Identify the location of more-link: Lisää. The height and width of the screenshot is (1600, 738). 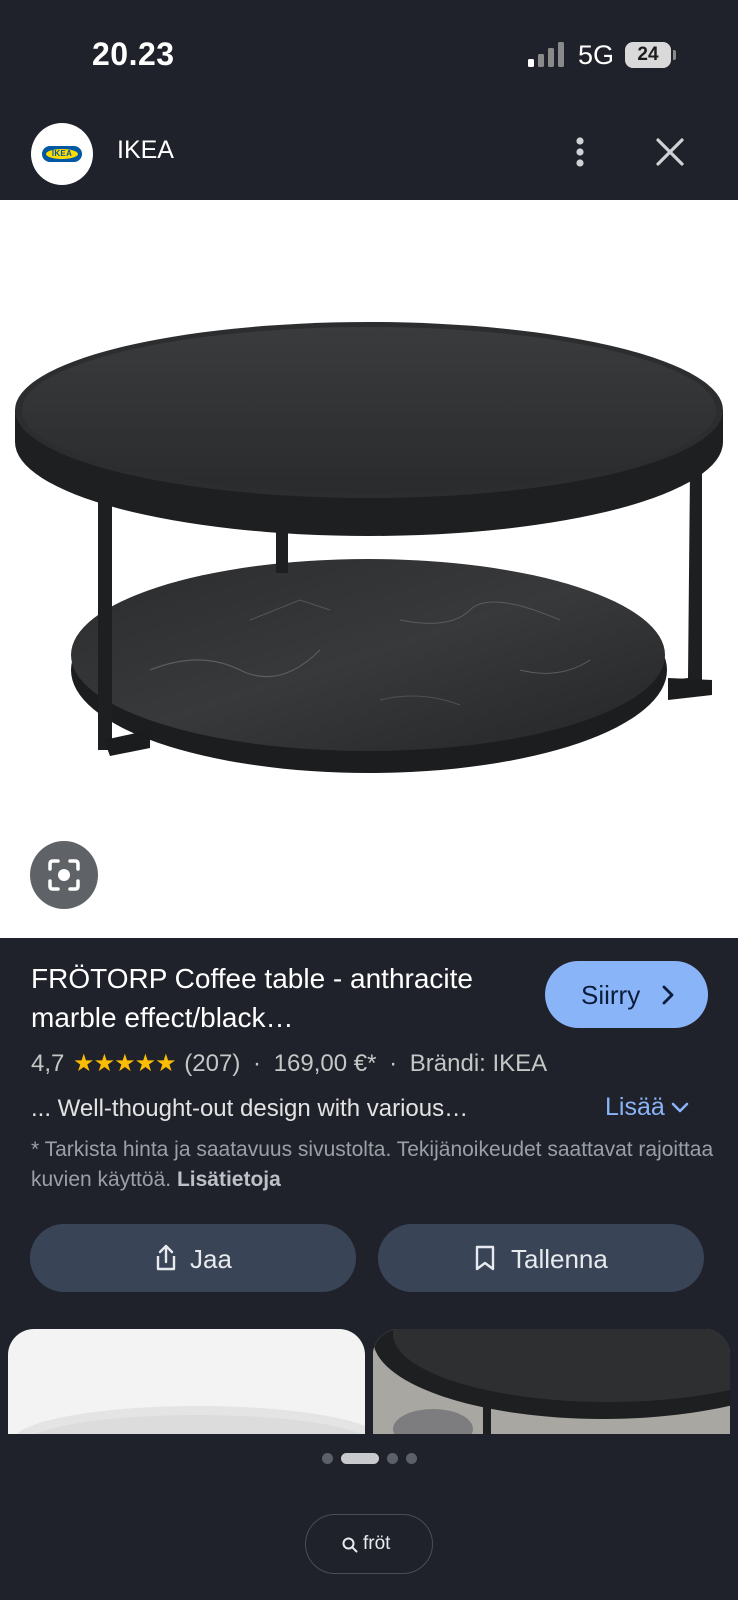
(647, 1107).